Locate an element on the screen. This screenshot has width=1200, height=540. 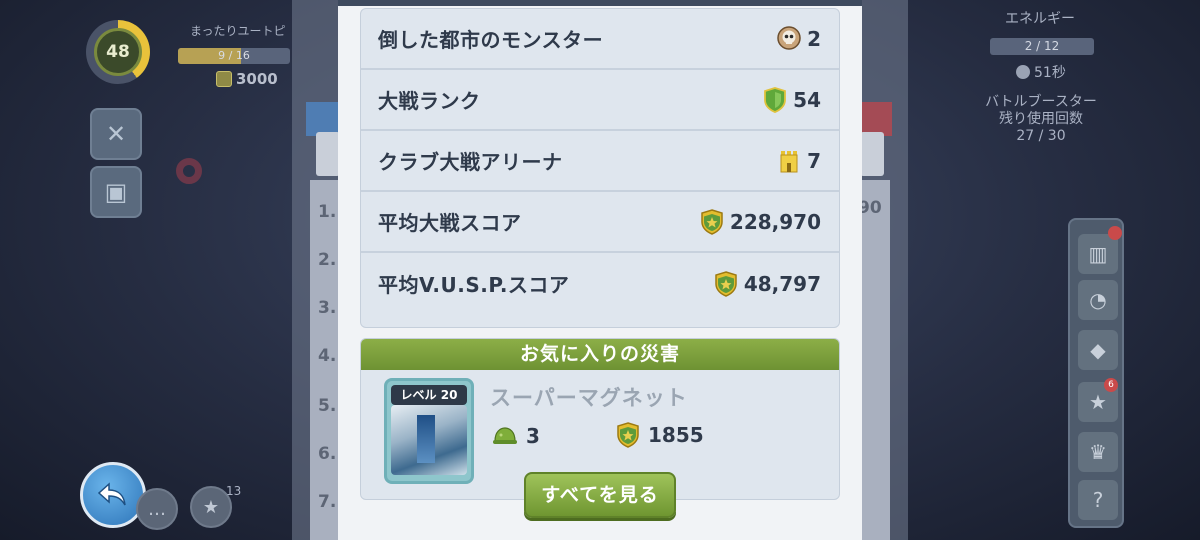
player-level: 48 is located at coordinates (118, 52).